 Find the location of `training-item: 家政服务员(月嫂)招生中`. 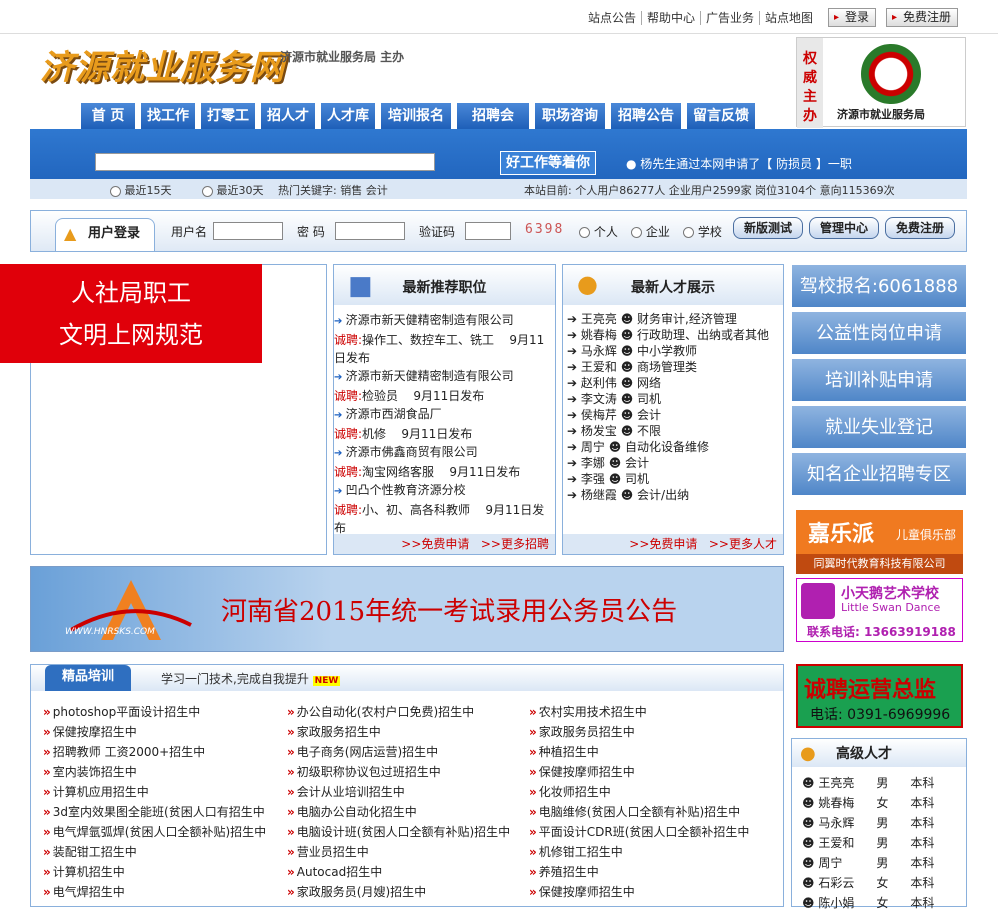

training-item: 家政服务员(月嫂)招生中 is located at coordinates (356, 891).